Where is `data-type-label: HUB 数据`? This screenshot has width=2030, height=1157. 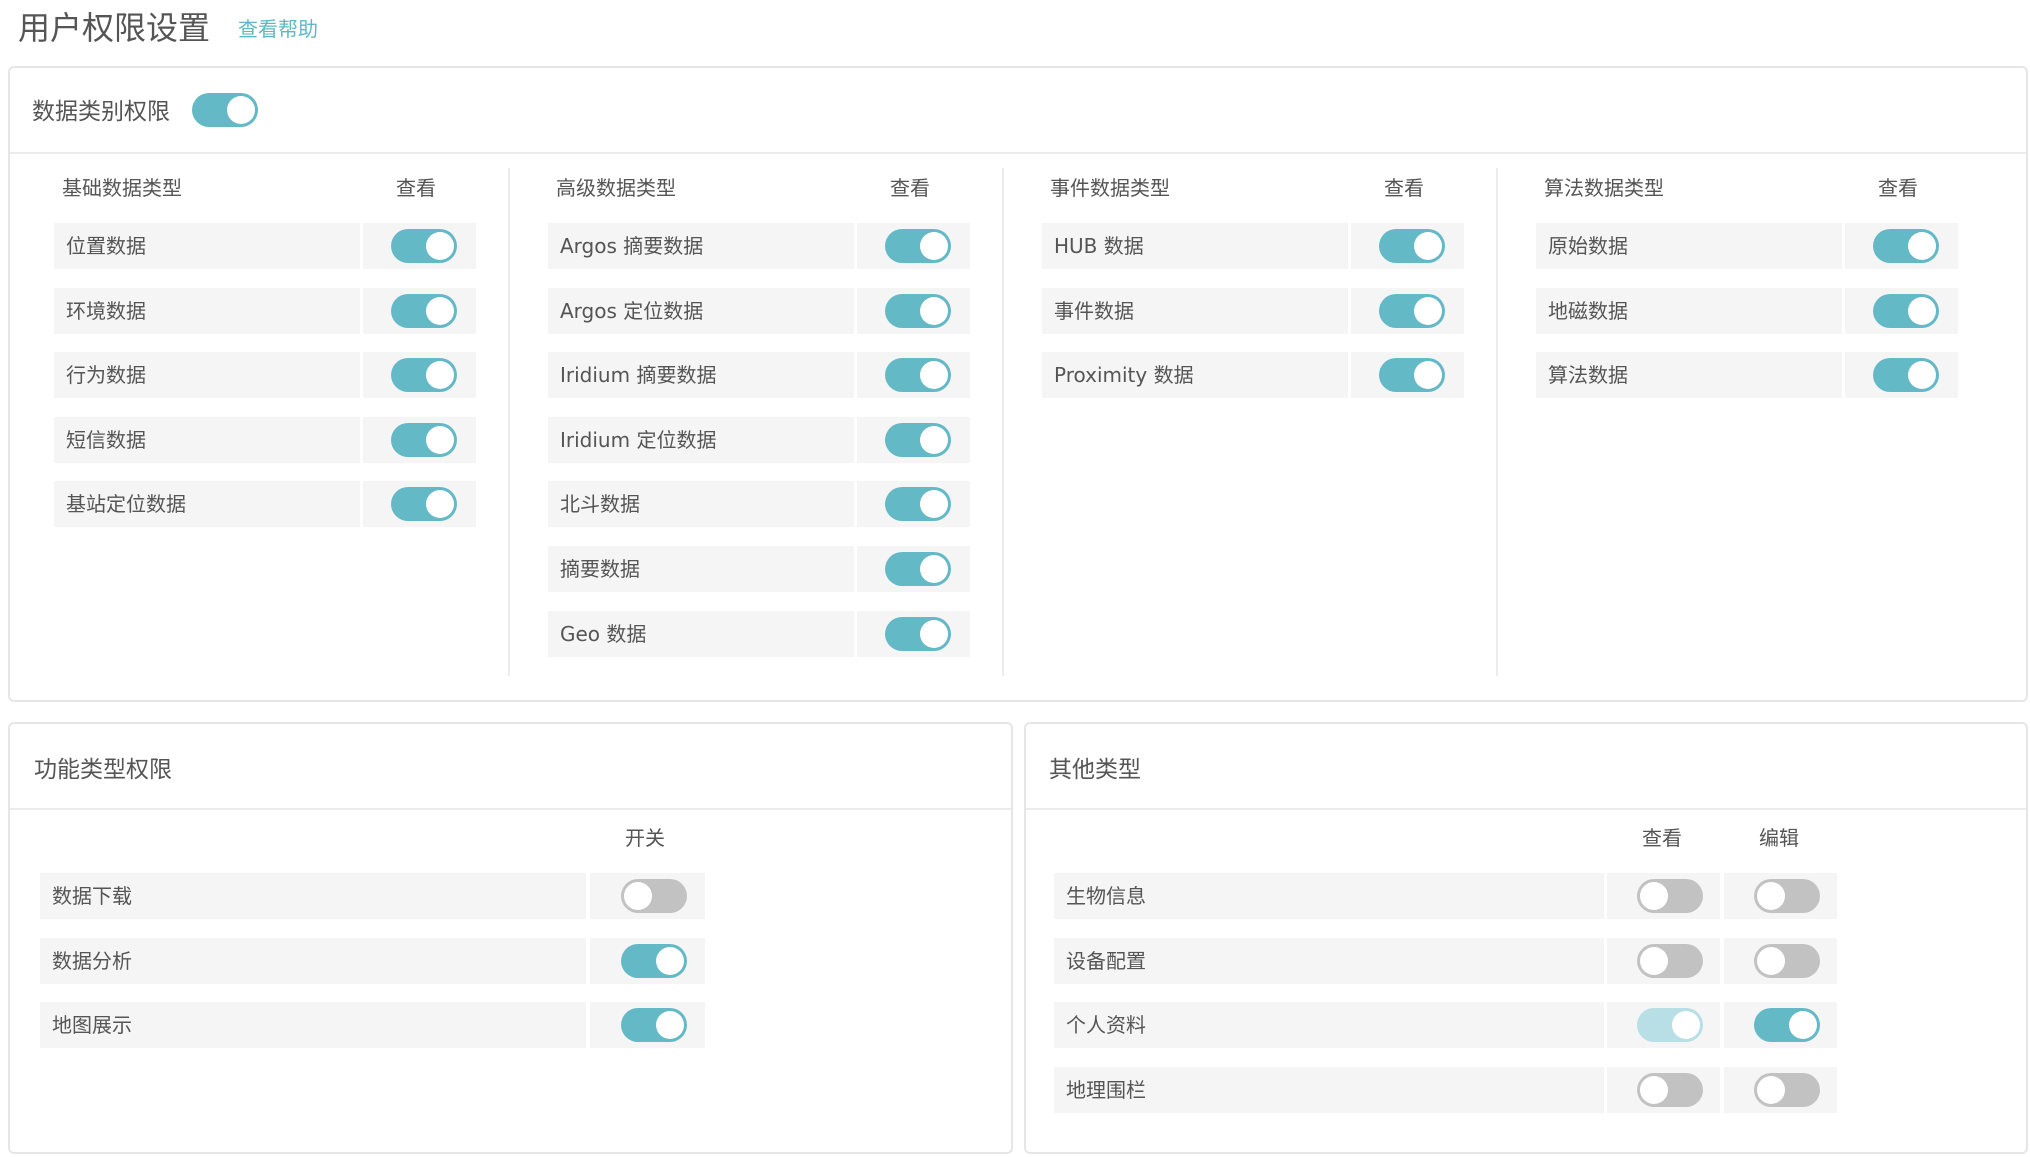
data-type-label: HUB 数据 is located at coordinates (1195, 246).